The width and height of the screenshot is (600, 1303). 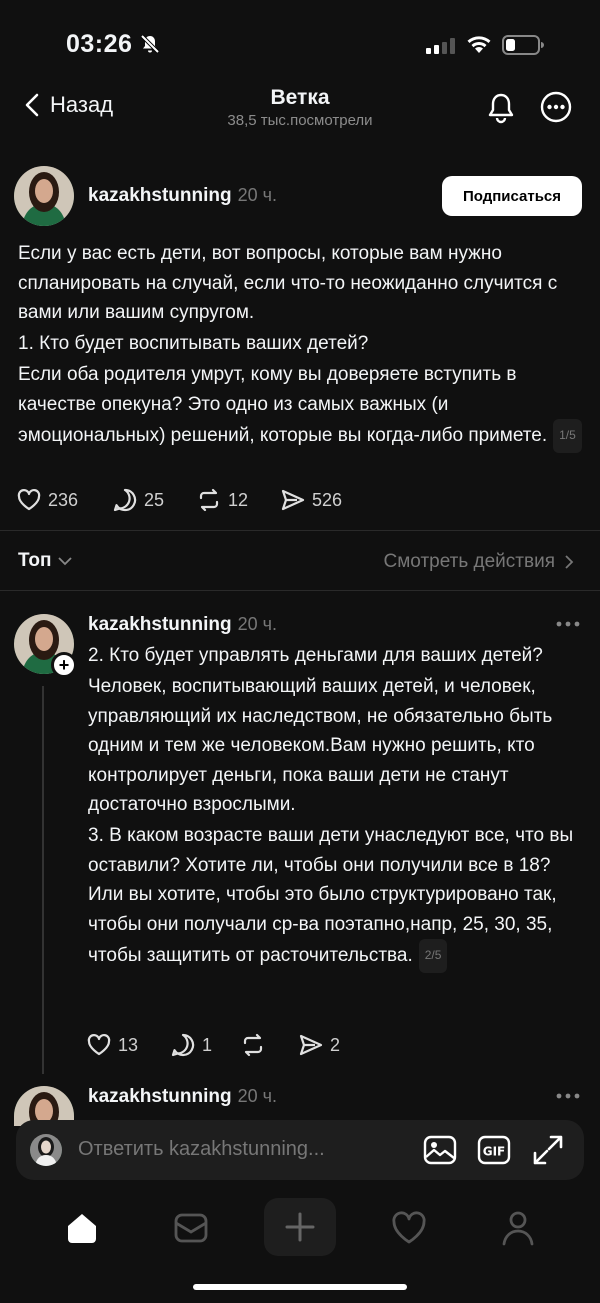 I want to click on thread-line, so click(x=43, y=880).